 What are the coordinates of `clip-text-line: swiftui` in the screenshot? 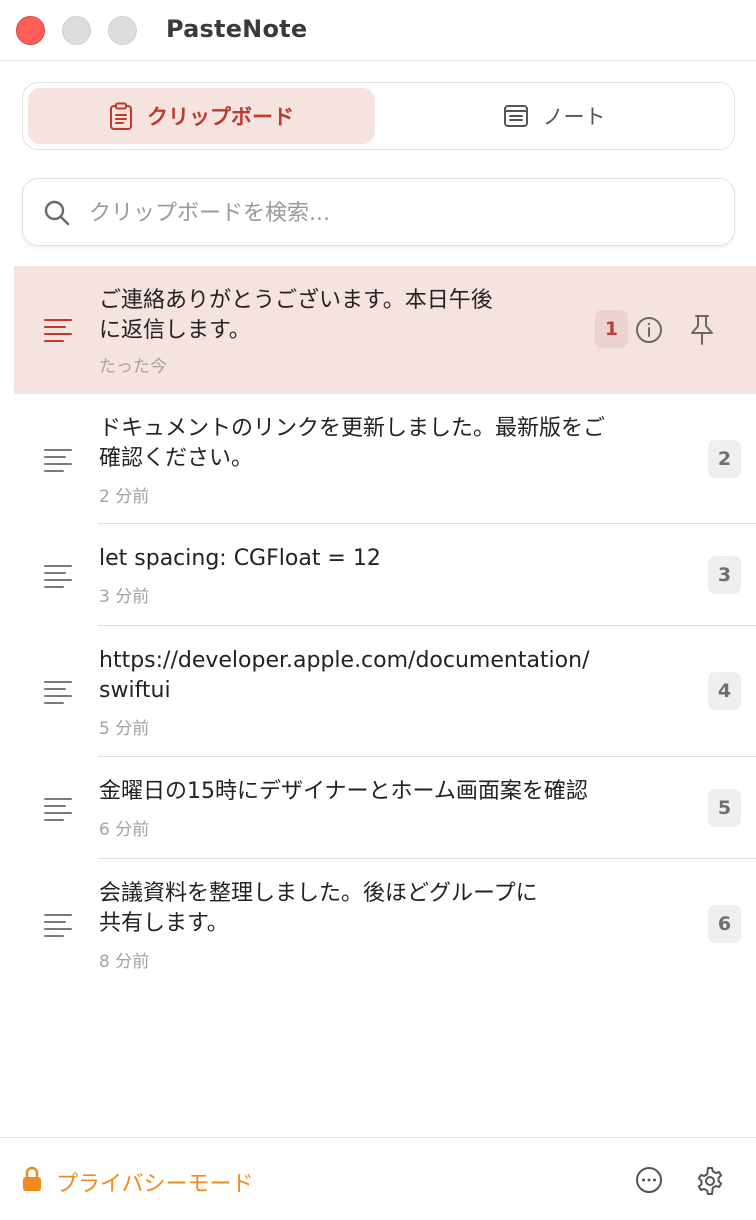 It's located at (135, 690).